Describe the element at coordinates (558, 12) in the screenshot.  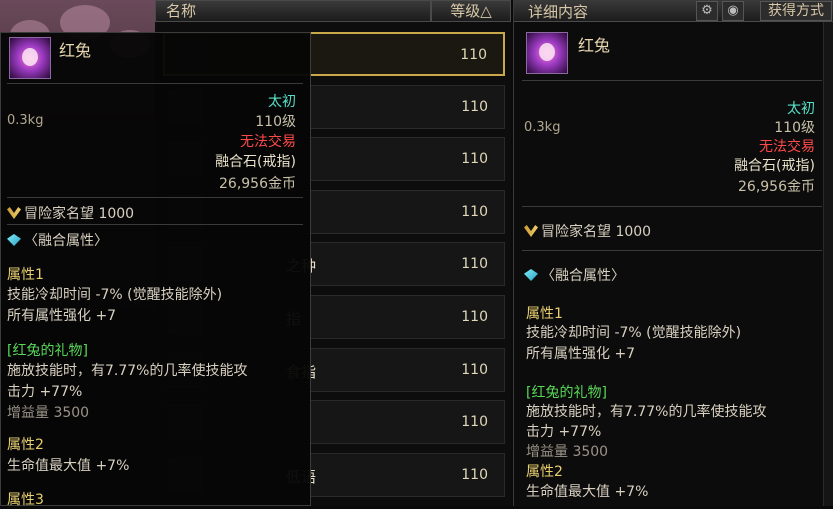
I see `detail-title: 详细内容` at that location.